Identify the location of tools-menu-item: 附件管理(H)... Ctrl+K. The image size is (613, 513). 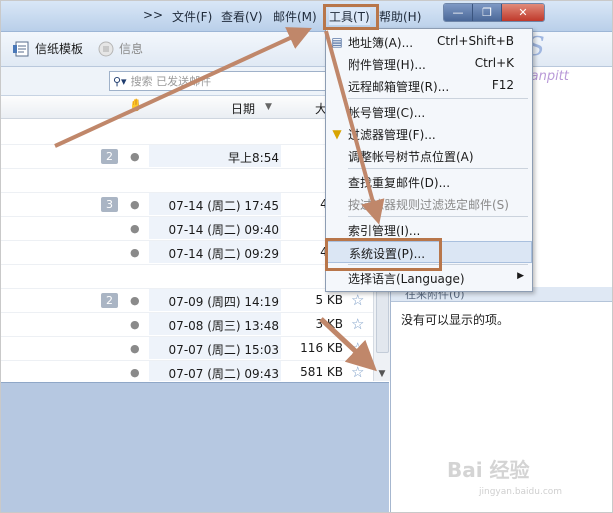
(429, 64).